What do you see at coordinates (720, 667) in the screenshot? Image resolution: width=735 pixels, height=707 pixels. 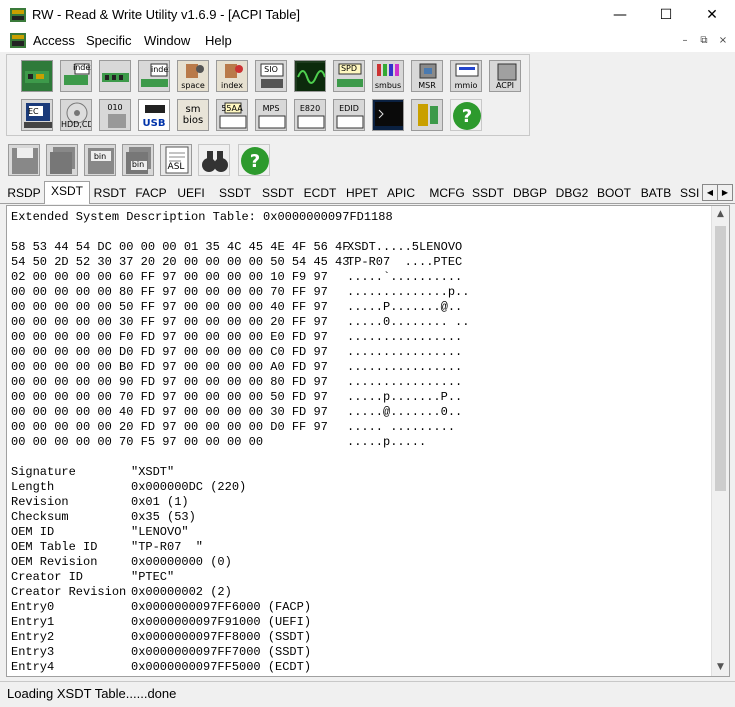 I see `scroll-down-icon: ▼` at bounding box center [720, 667].